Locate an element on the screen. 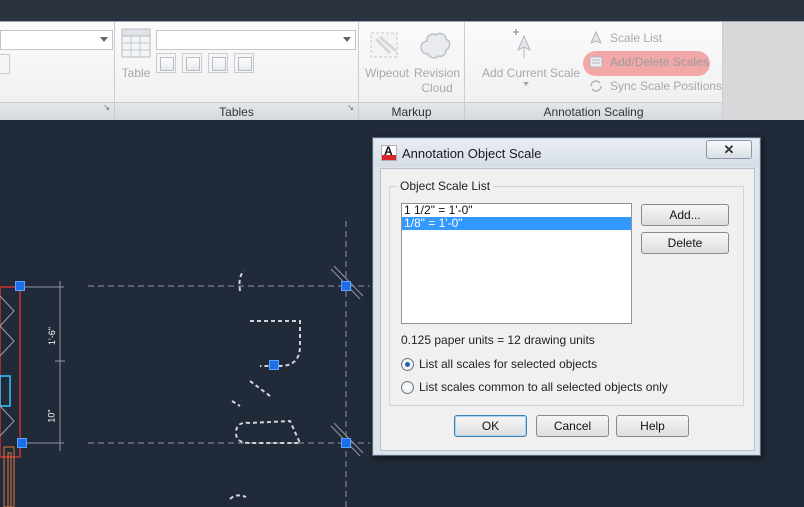  panel-title-tables: Tables ↘ is located at coordinates (236, 111).